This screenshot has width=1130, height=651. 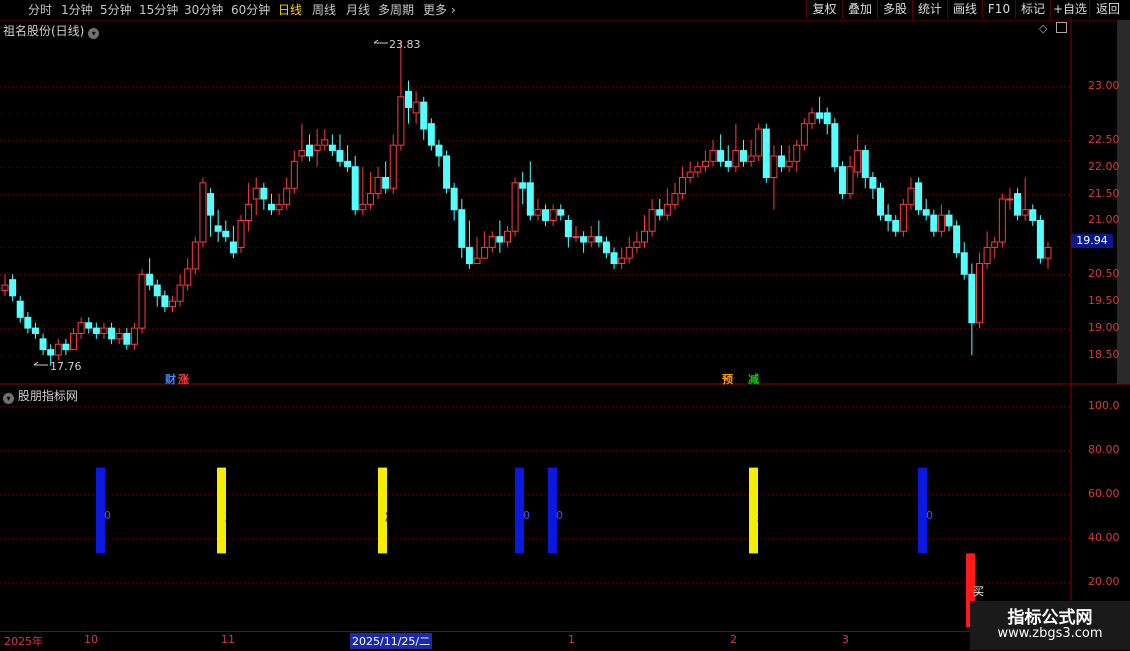 What do you see at coordinates (183, 379) in the screenshot?
I see `marker-rise: 涨` at bounding box center [183, 379].